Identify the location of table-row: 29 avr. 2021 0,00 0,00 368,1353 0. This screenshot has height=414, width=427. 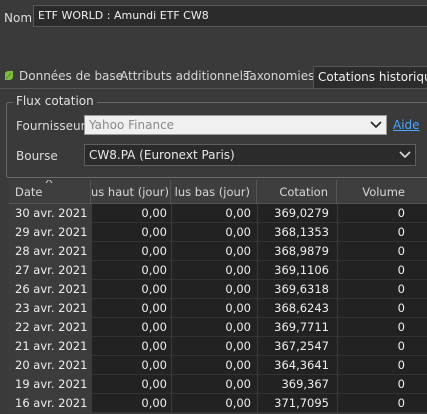
(218, 232).